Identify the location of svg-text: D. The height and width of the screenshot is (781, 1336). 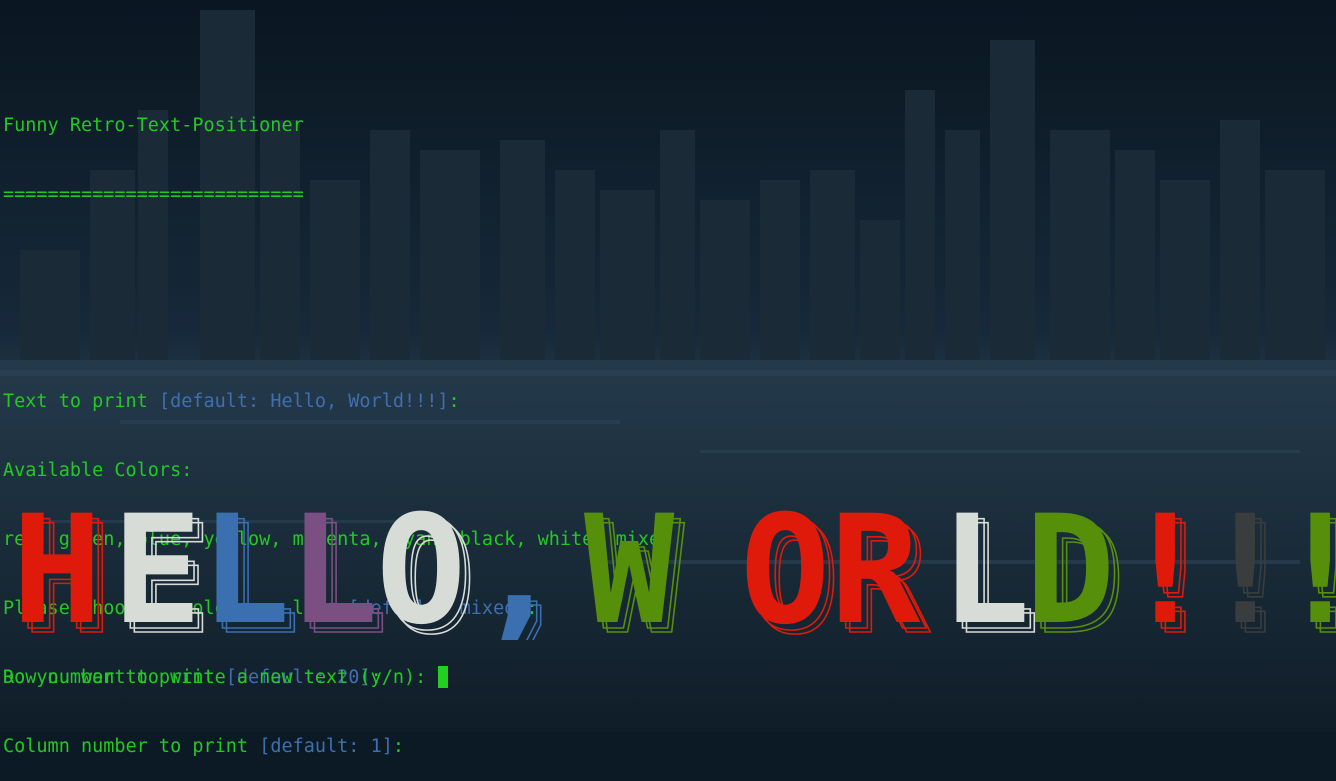
(1070, 570).